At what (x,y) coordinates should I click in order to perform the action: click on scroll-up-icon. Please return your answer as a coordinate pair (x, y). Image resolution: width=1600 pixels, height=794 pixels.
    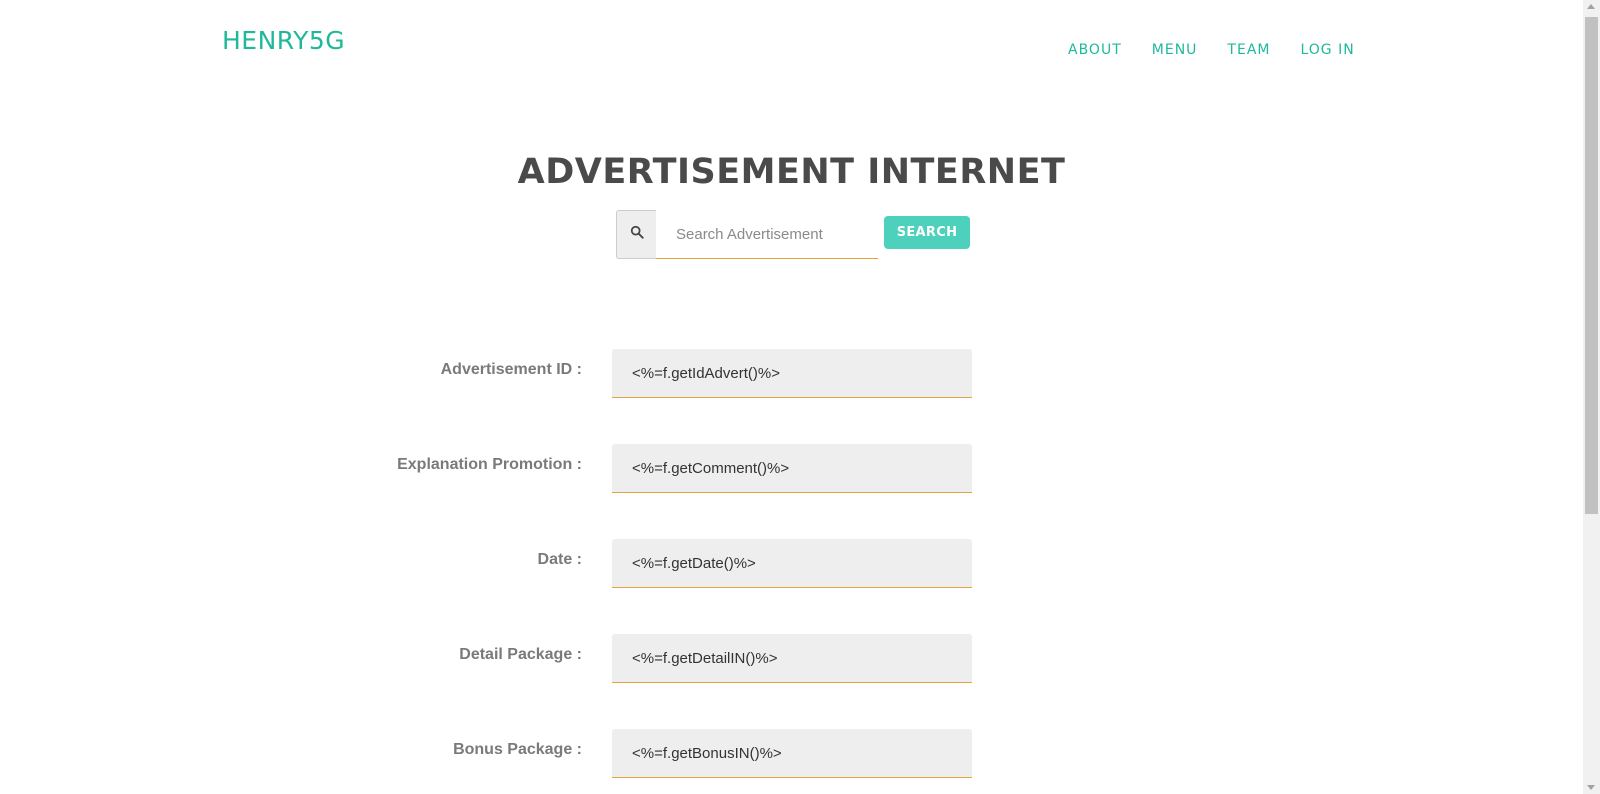
    Looking at the image, I should click on (1591, 6).